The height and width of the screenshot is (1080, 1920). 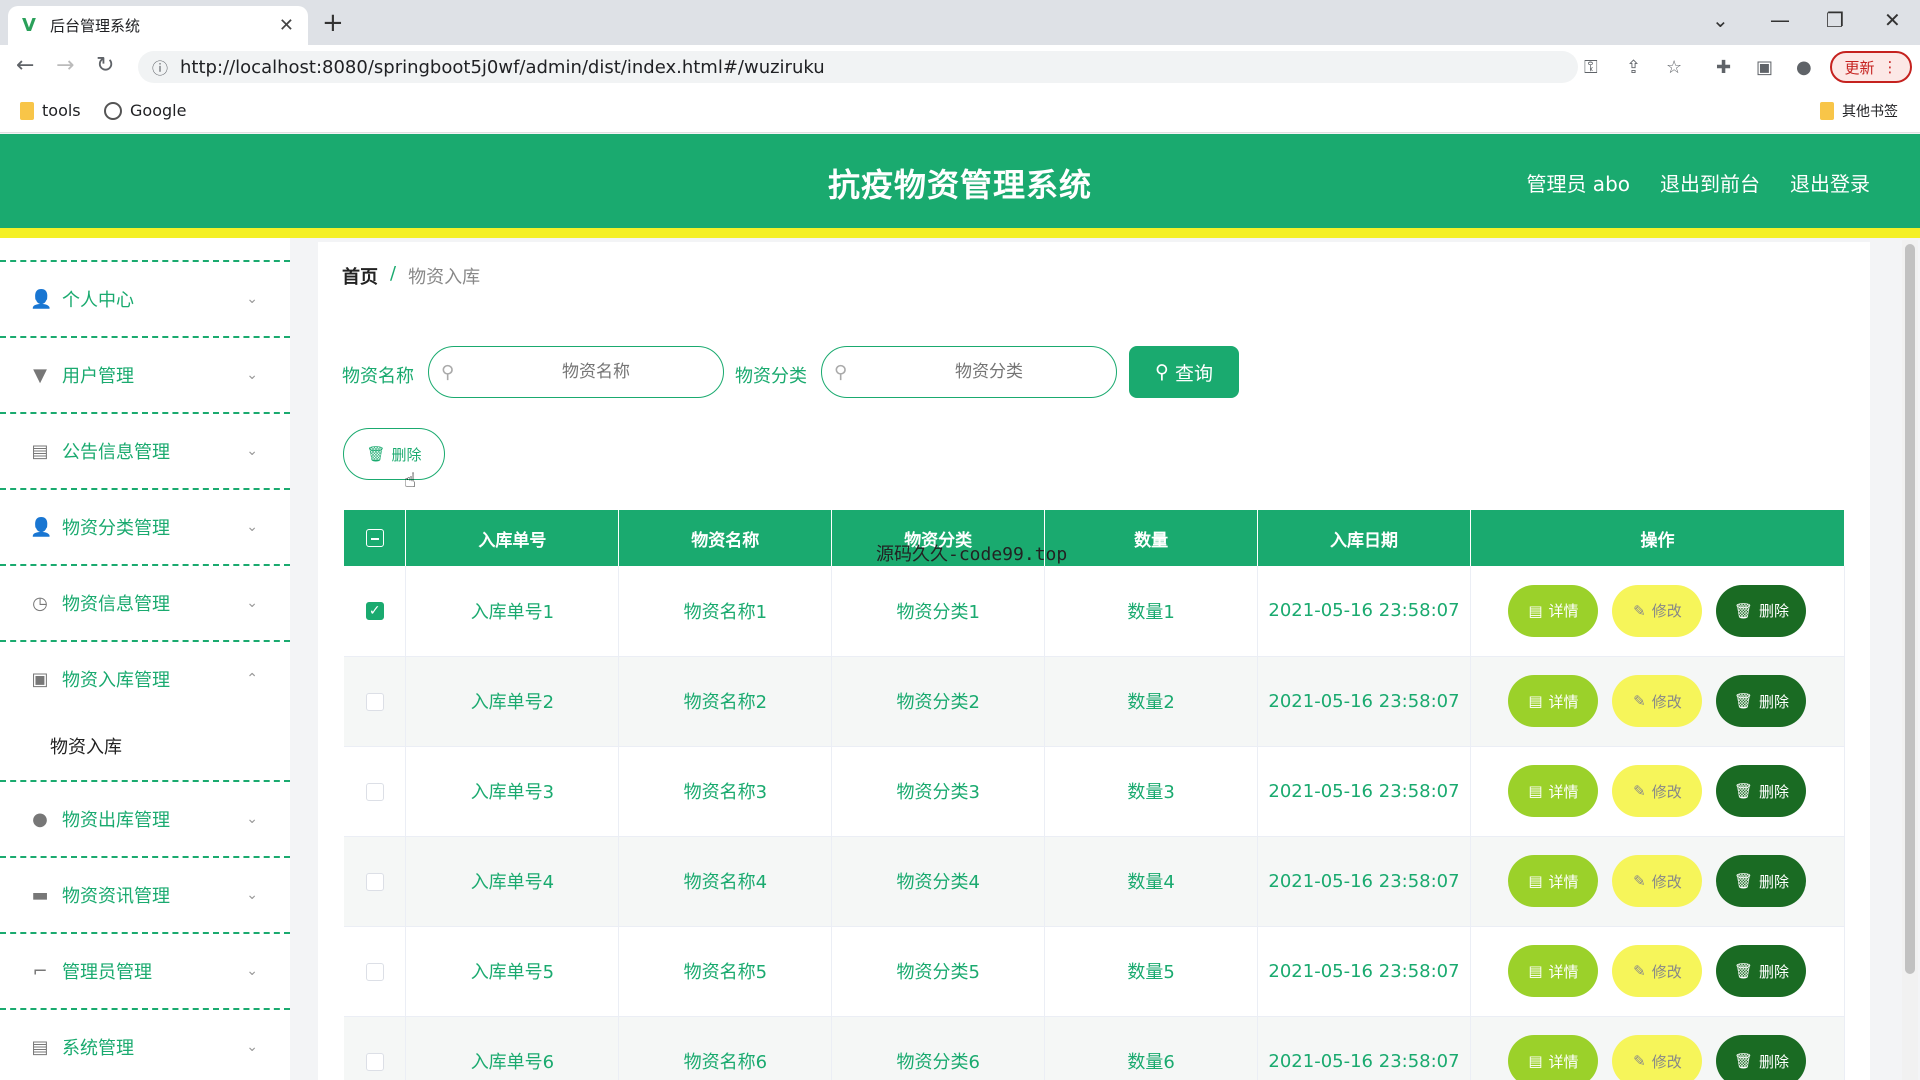 I want to click on cell-name: 物资名称4, so click(x=725, y=881).